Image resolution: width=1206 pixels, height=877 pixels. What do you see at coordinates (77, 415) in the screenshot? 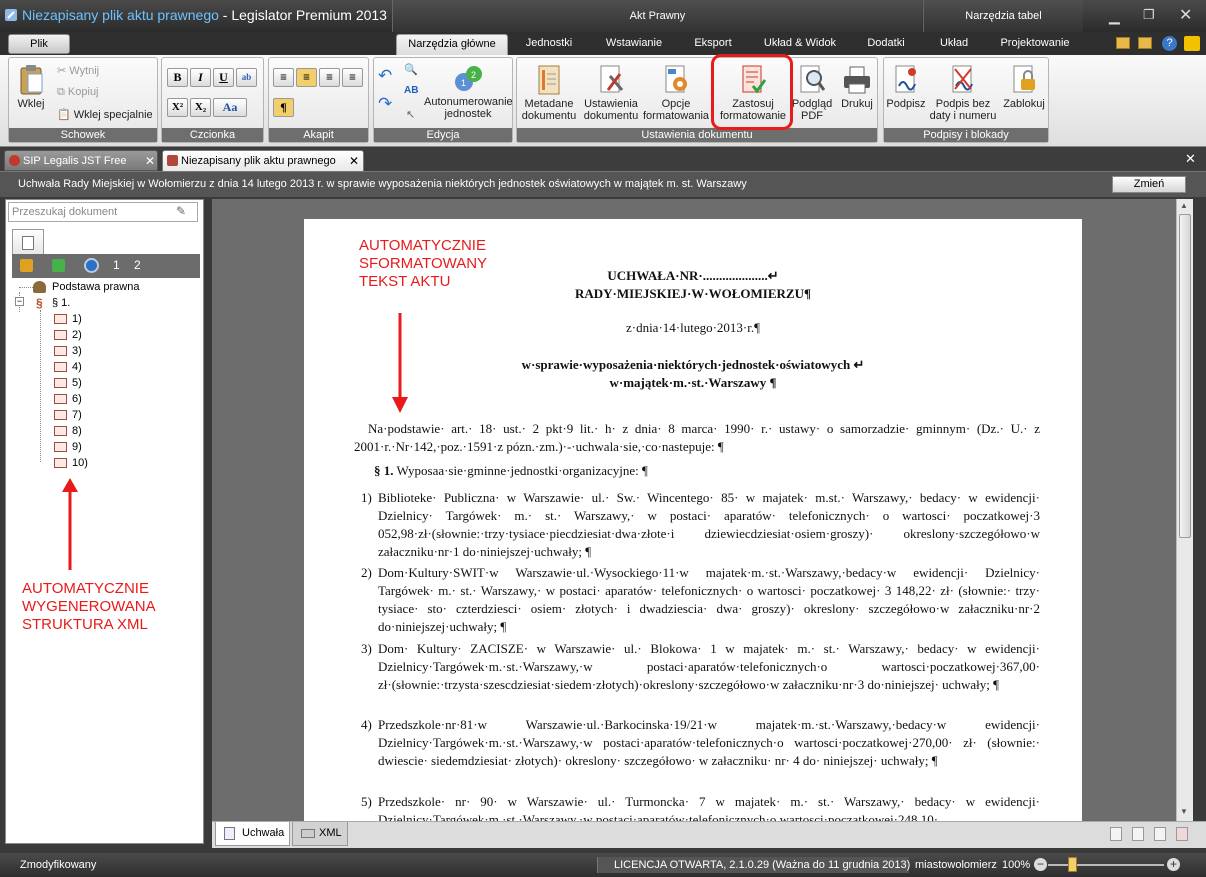
I see `tree-node-label: 7)` at bounding box center [77, 415].